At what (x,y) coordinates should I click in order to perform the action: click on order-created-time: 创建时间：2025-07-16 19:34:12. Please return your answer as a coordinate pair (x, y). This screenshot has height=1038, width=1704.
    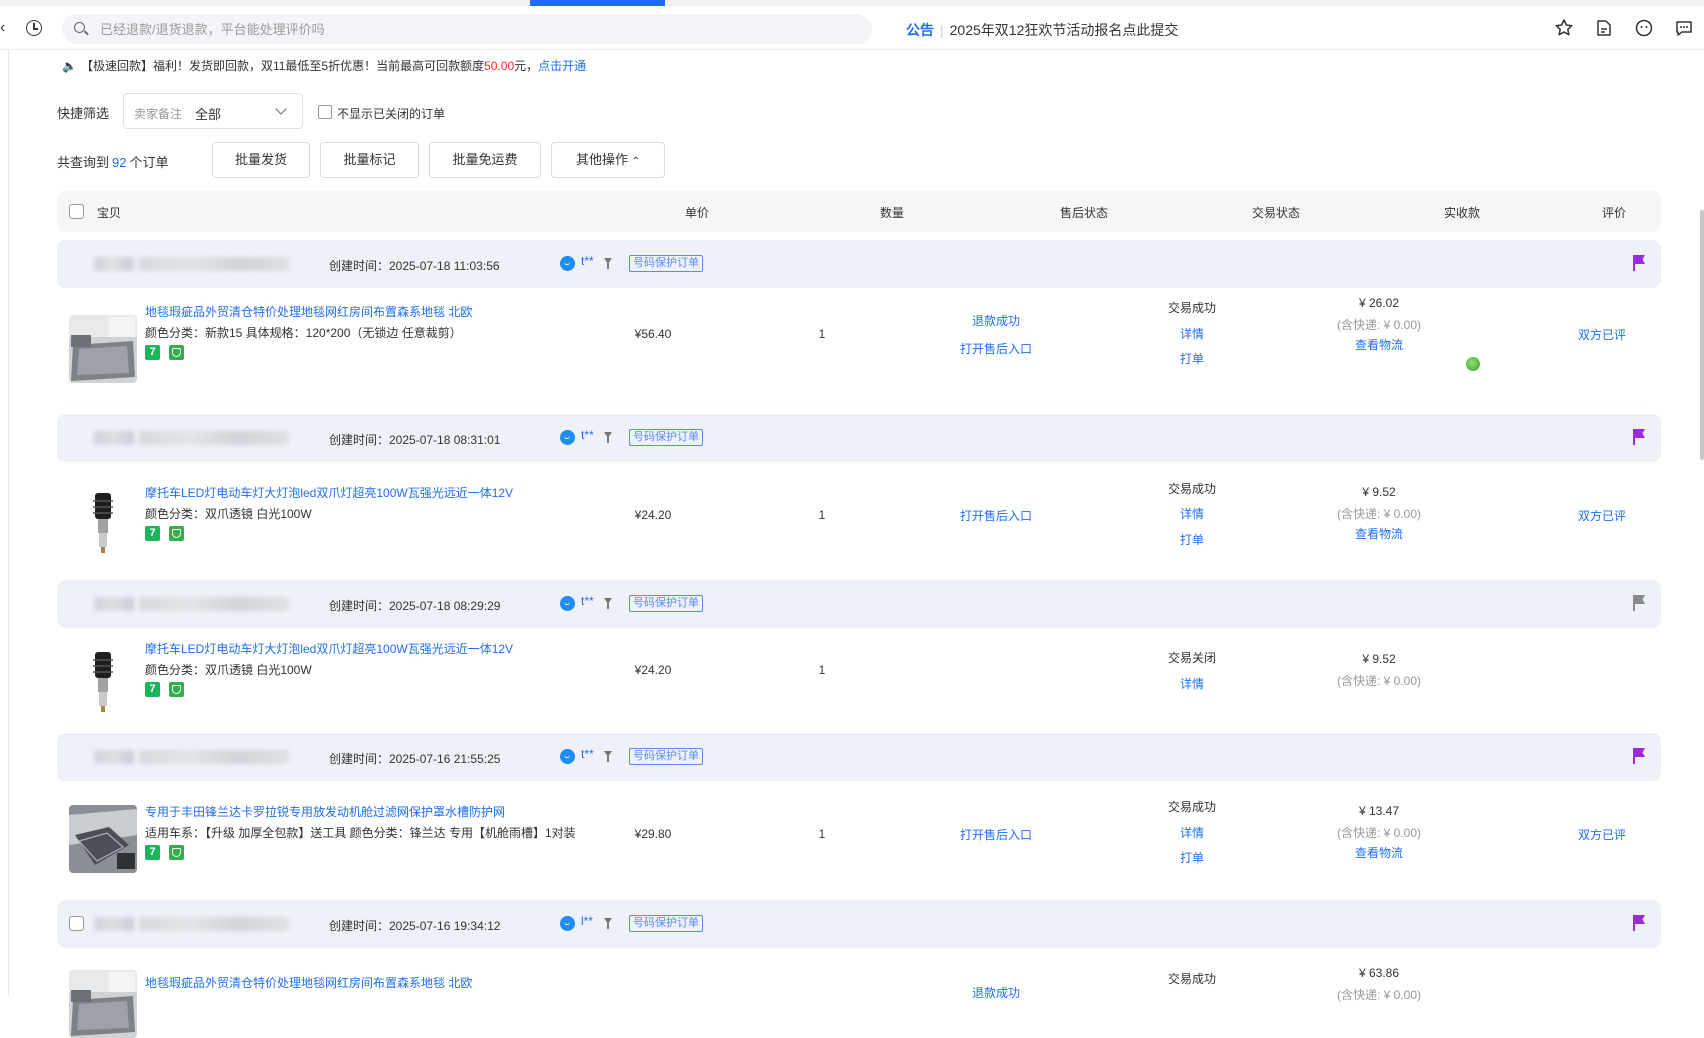
    Looking at the image, I should click on (415, 926).